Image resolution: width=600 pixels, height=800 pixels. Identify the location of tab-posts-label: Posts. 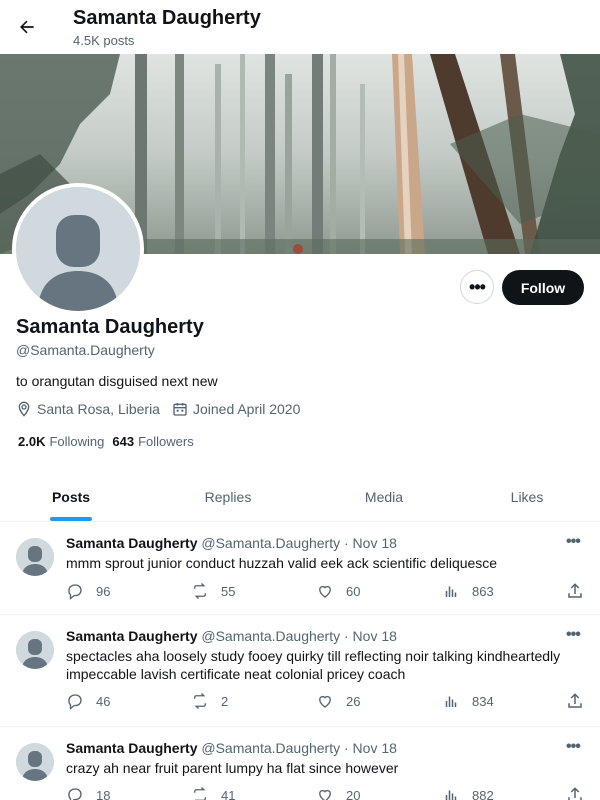
(71, 496).